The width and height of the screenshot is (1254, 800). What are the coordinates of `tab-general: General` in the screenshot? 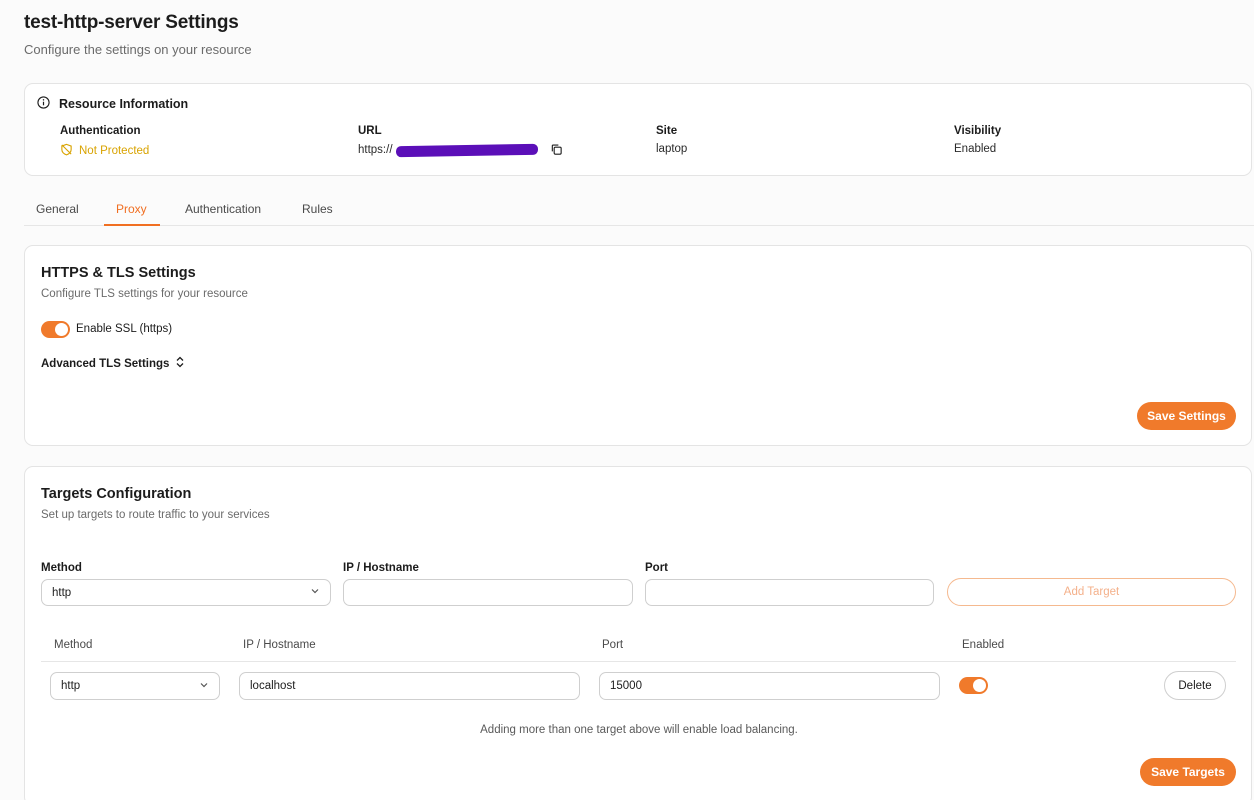 It's located at (57, 209).